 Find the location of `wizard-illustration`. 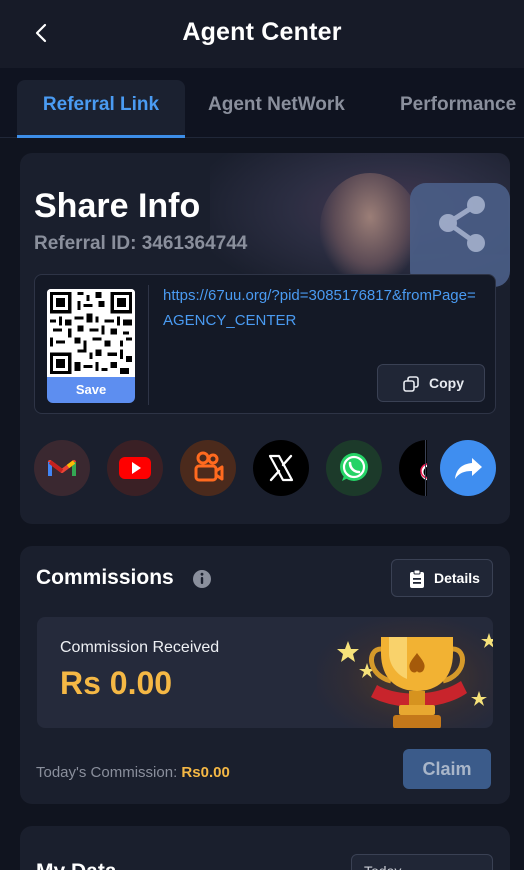

wizard-illustration is located at coordinates (370, 228).